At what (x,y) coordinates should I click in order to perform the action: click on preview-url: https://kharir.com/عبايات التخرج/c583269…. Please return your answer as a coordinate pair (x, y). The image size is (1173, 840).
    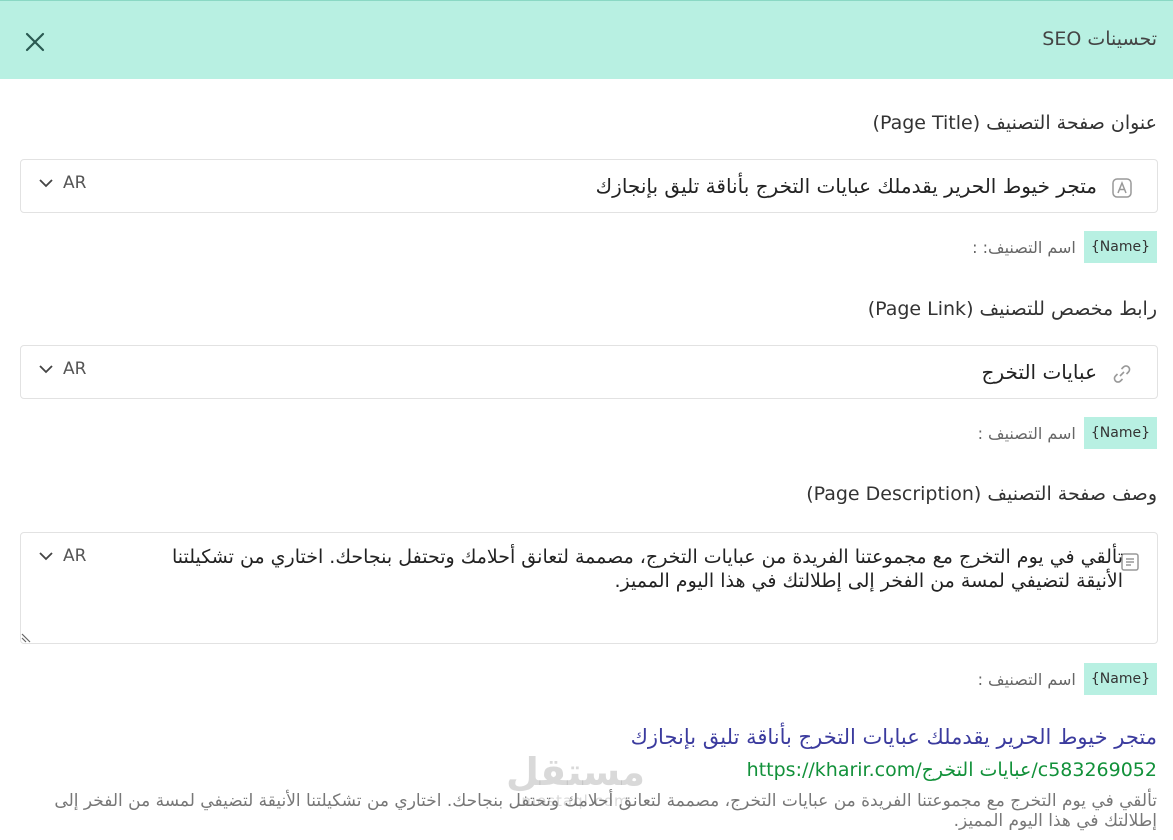
    Looking at the image, I should click on (951, 770).